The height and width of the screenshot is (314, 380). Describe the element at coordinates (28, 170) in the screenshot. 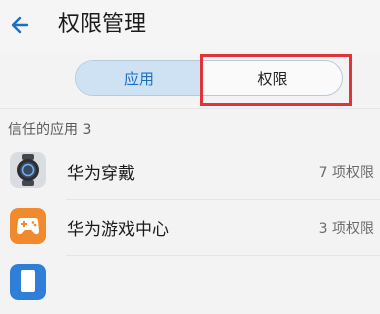

I see `watch-icon` at that location.